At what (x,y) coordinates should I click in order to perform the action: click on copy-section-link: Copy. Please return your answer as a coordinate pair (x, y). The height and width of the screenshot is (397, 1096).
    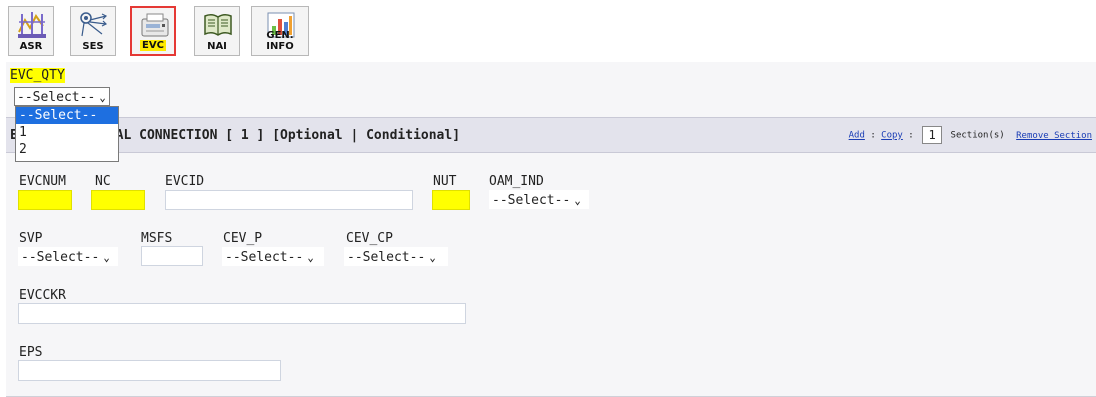
    Looking at the image, I should click on (892, 136).